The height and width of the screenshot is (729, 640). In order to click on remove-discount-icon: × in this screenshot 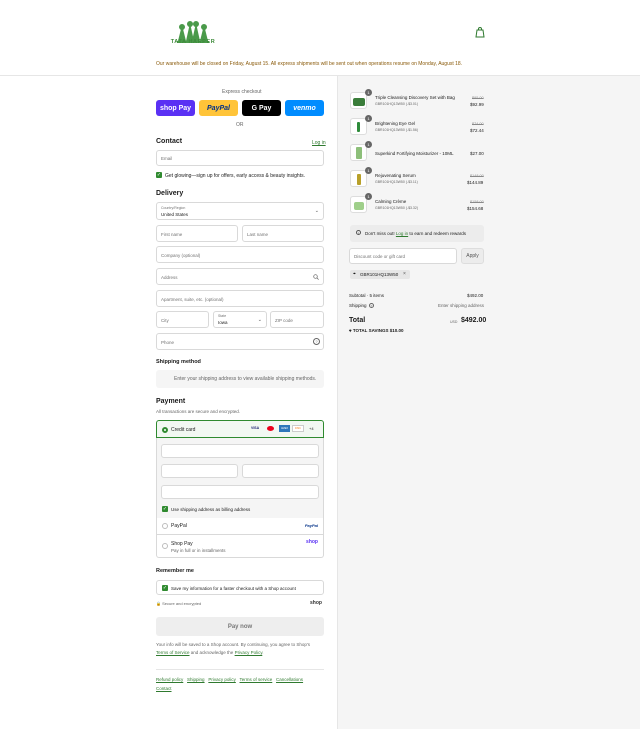, I will do `click(404, 274)`.